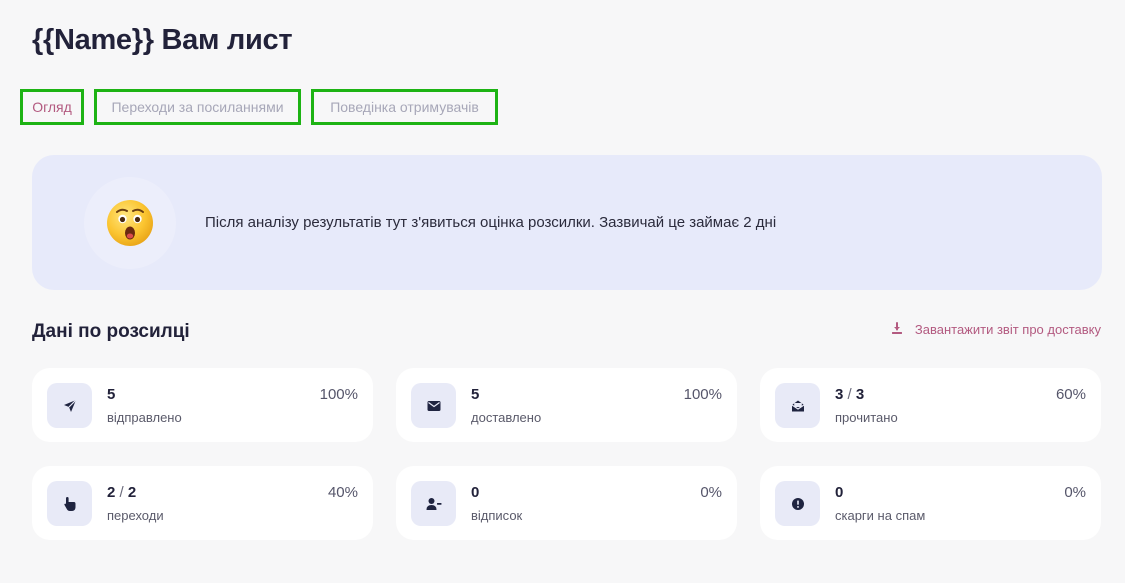 This screenshot has height=583, width=1125. I want to click on stat-card-read: 3 / 3 прочитано 60%, so click(930, 405).